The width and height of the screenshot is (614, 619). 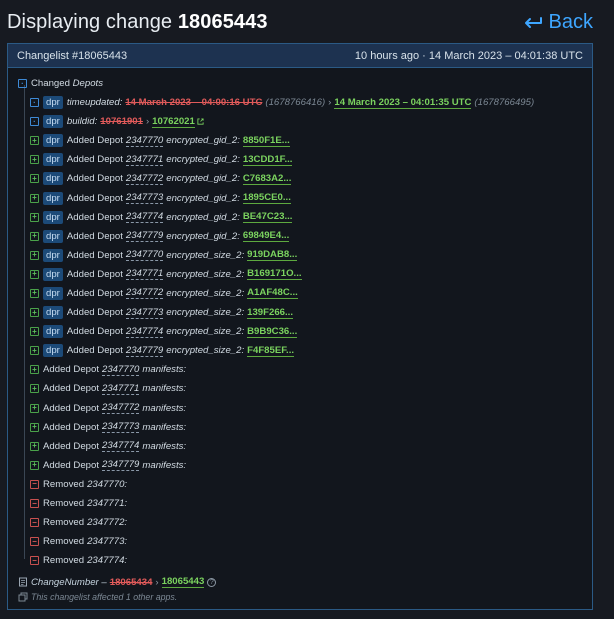 I want to click on arrow-sep: ›, so click(x=330, y=103).